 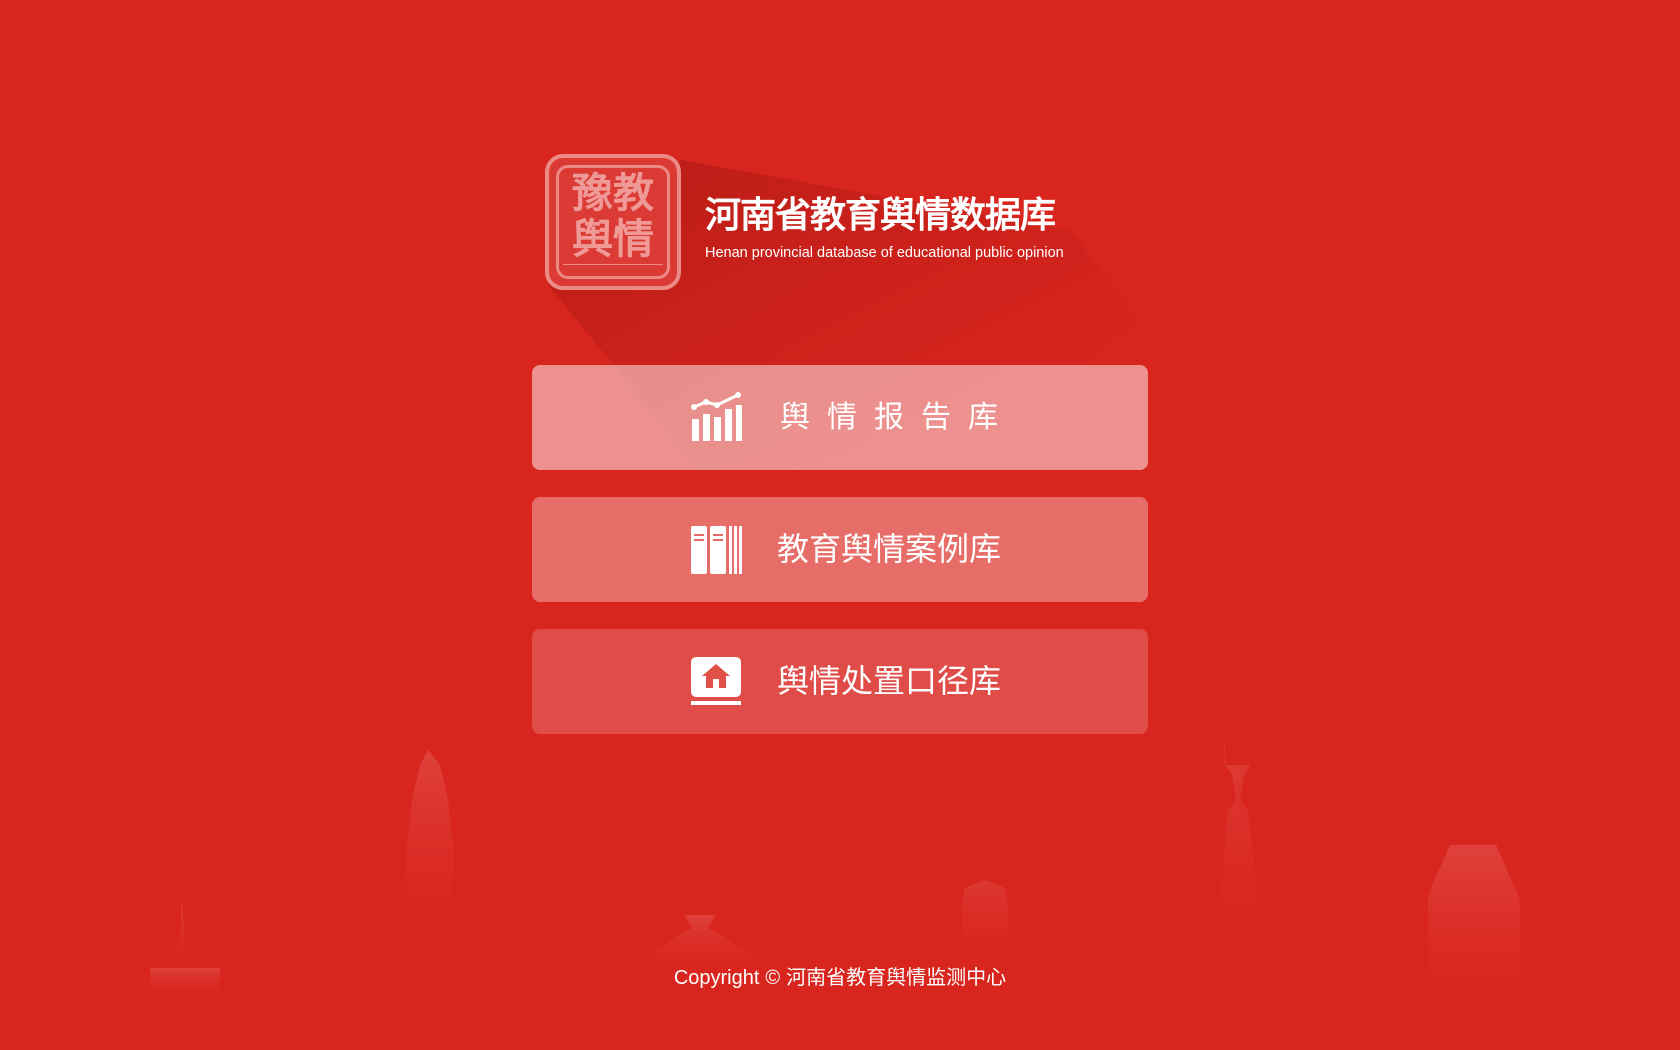 What do you see at coordinates (716, 416) in the screenshot?
I see `report-chart-icon` at bounding box center [716, 416].